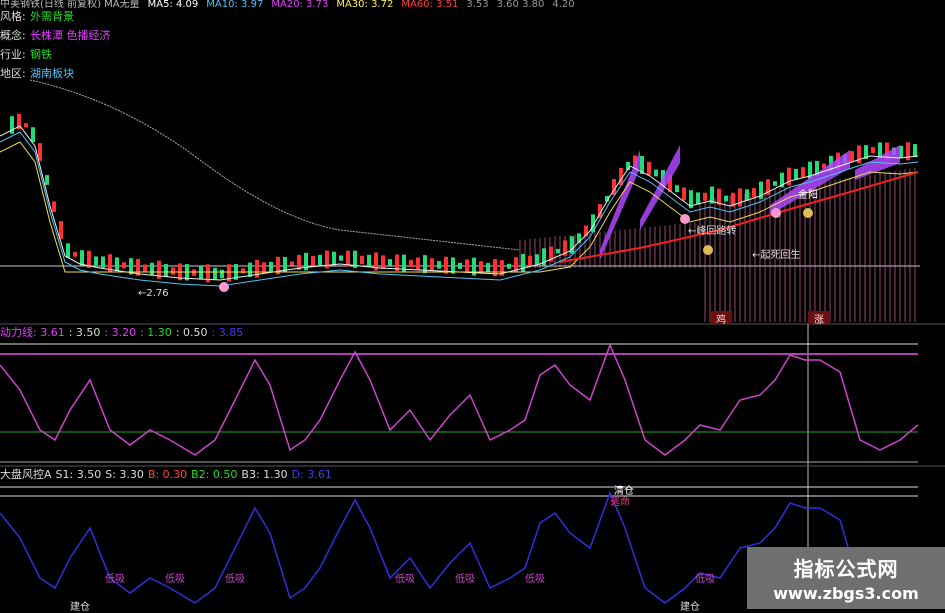 This screenshot has width=945, height=613. I want to click on ma-legend-item: MA60: 3.51, so click(430, 5).